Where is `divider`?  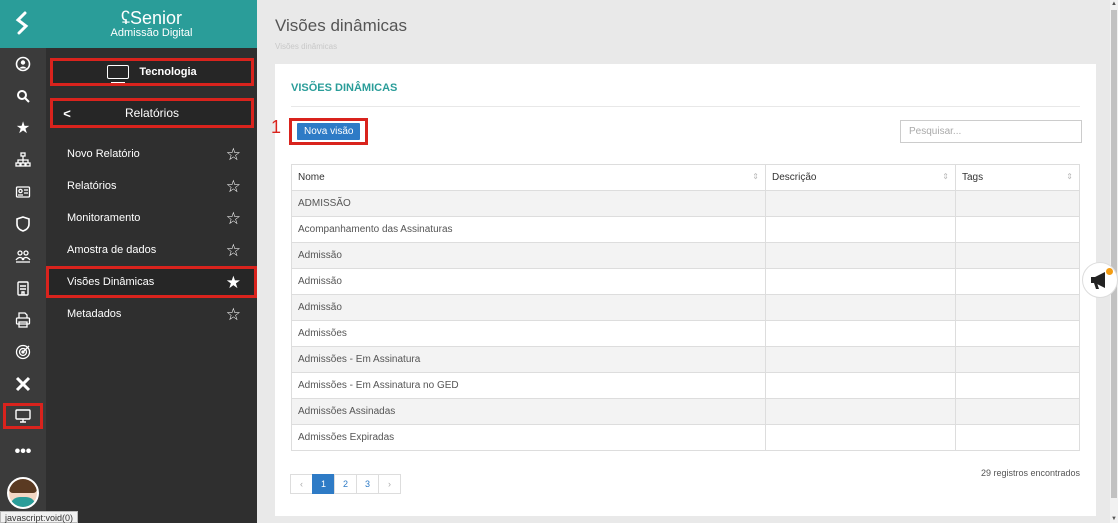 divider is located at coordinates (685, 106).